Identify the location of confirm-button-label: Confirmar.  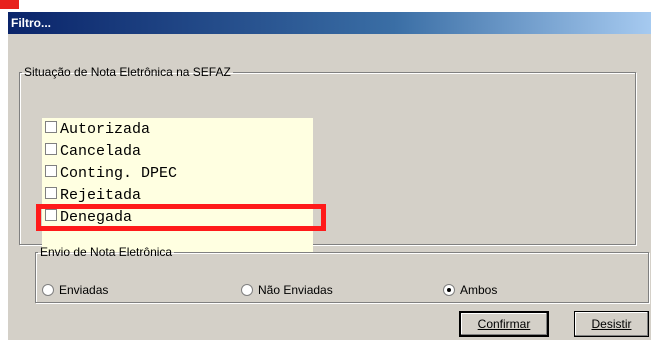
(504, 324).